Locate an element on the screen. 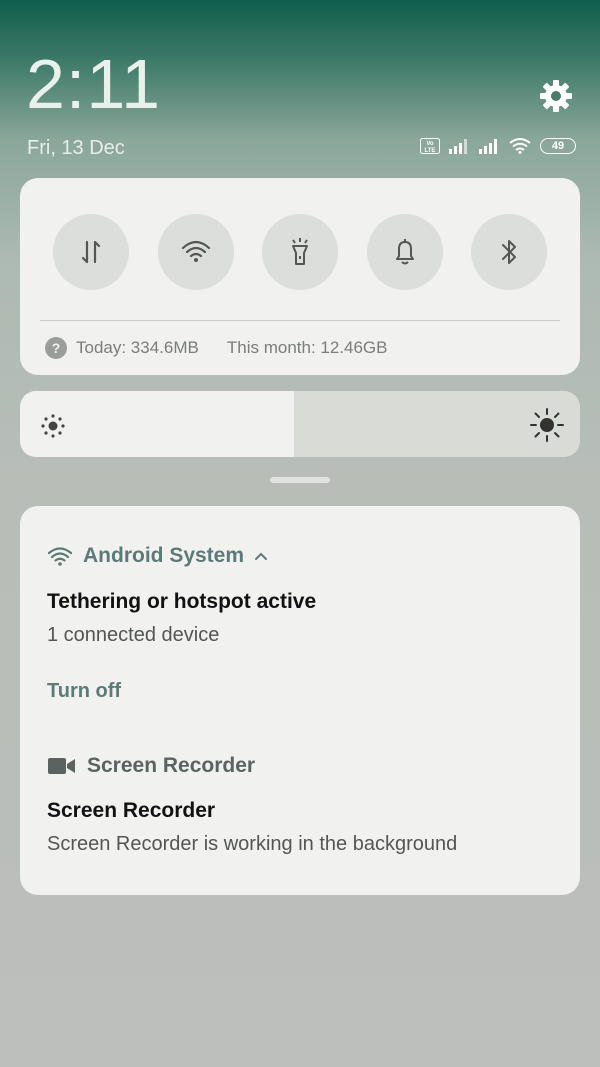 The image size is (600, 1067). brightness-high-icon is located at coordinates (547, 425).